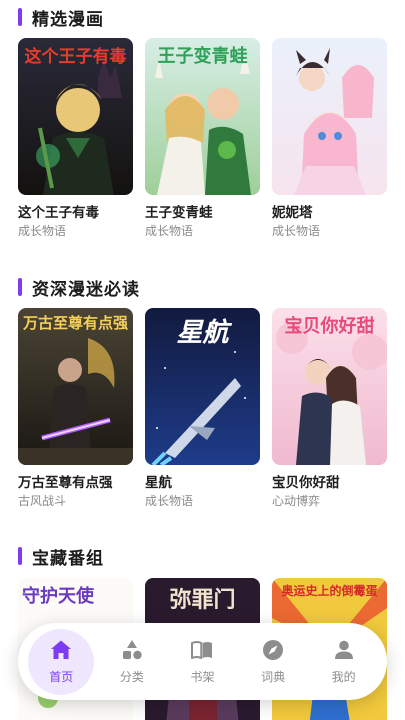 Image resolution: width=405 pixels, height=720 pixels. I want to click on comic-tag: 心动博弈, so click(296, 501).